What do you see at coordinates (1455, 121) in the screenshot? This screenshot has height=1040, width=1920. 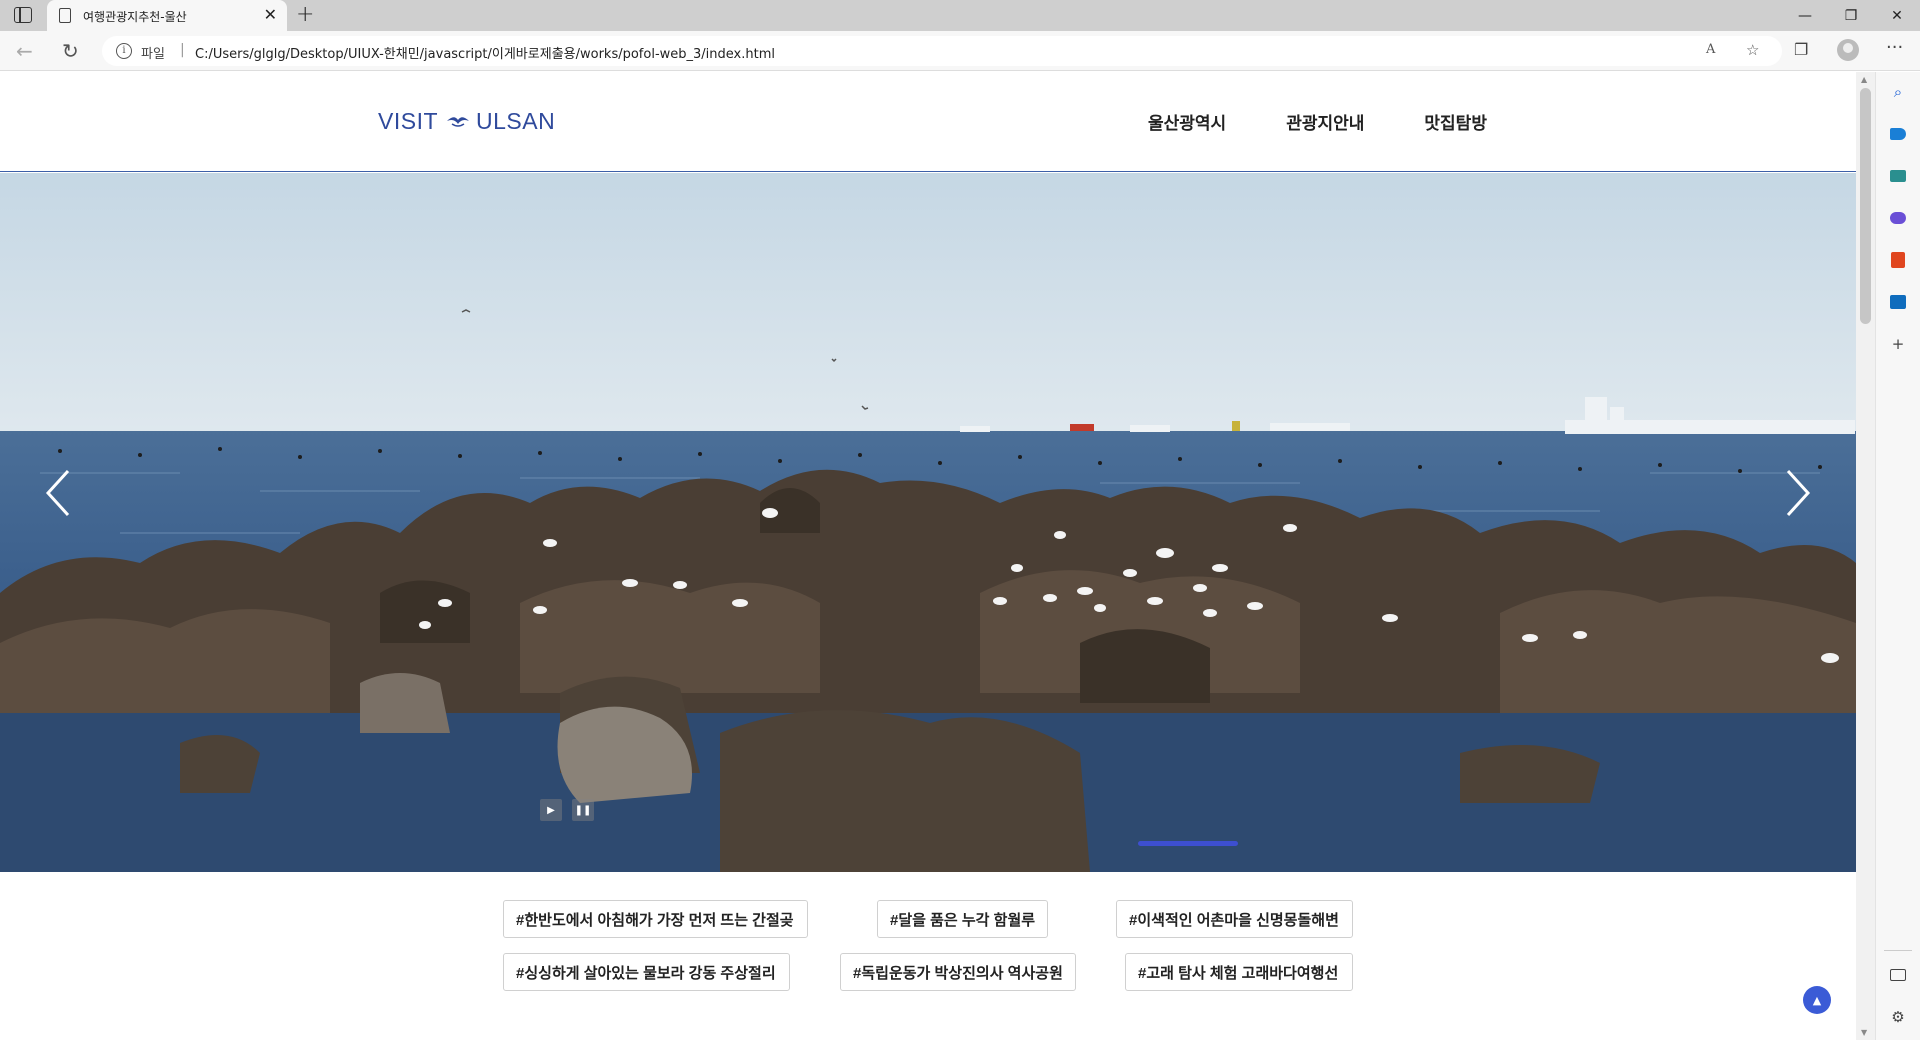 I see `nav-item-restaurants: 맛집탐방` at bounding box center [1455, 121].